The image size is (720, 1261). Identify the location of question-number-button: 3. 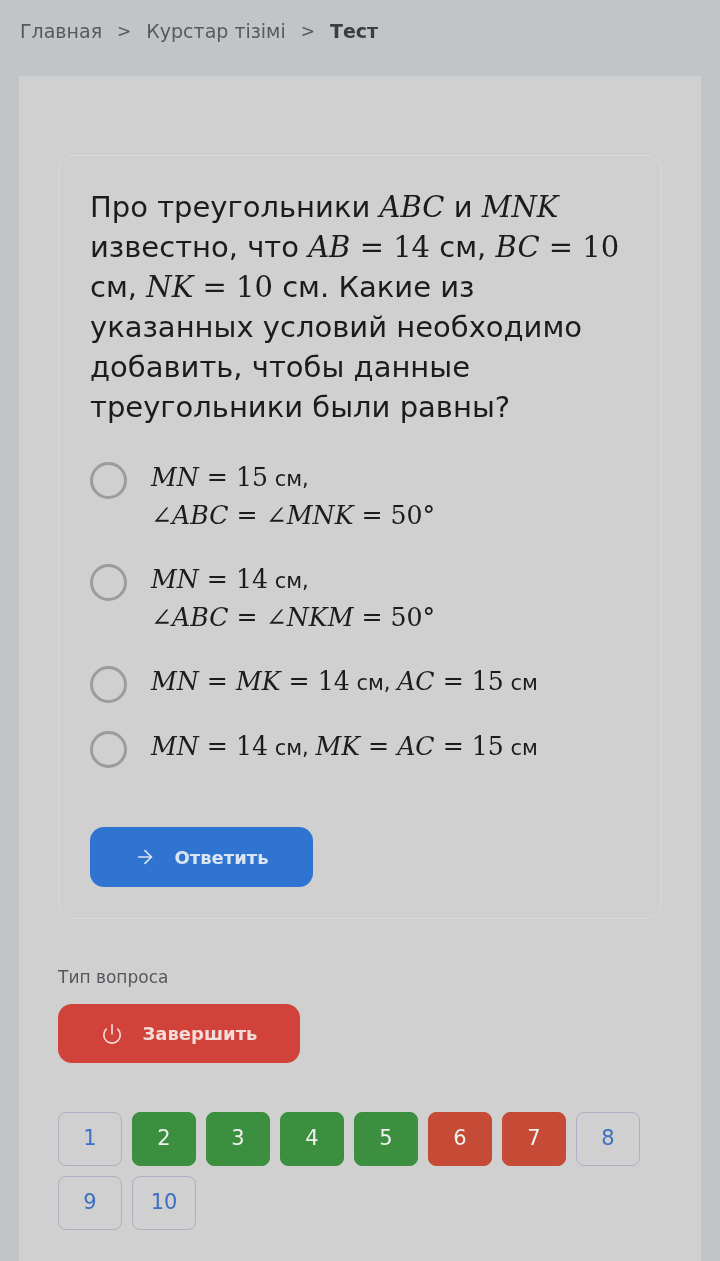
(238, 1139).